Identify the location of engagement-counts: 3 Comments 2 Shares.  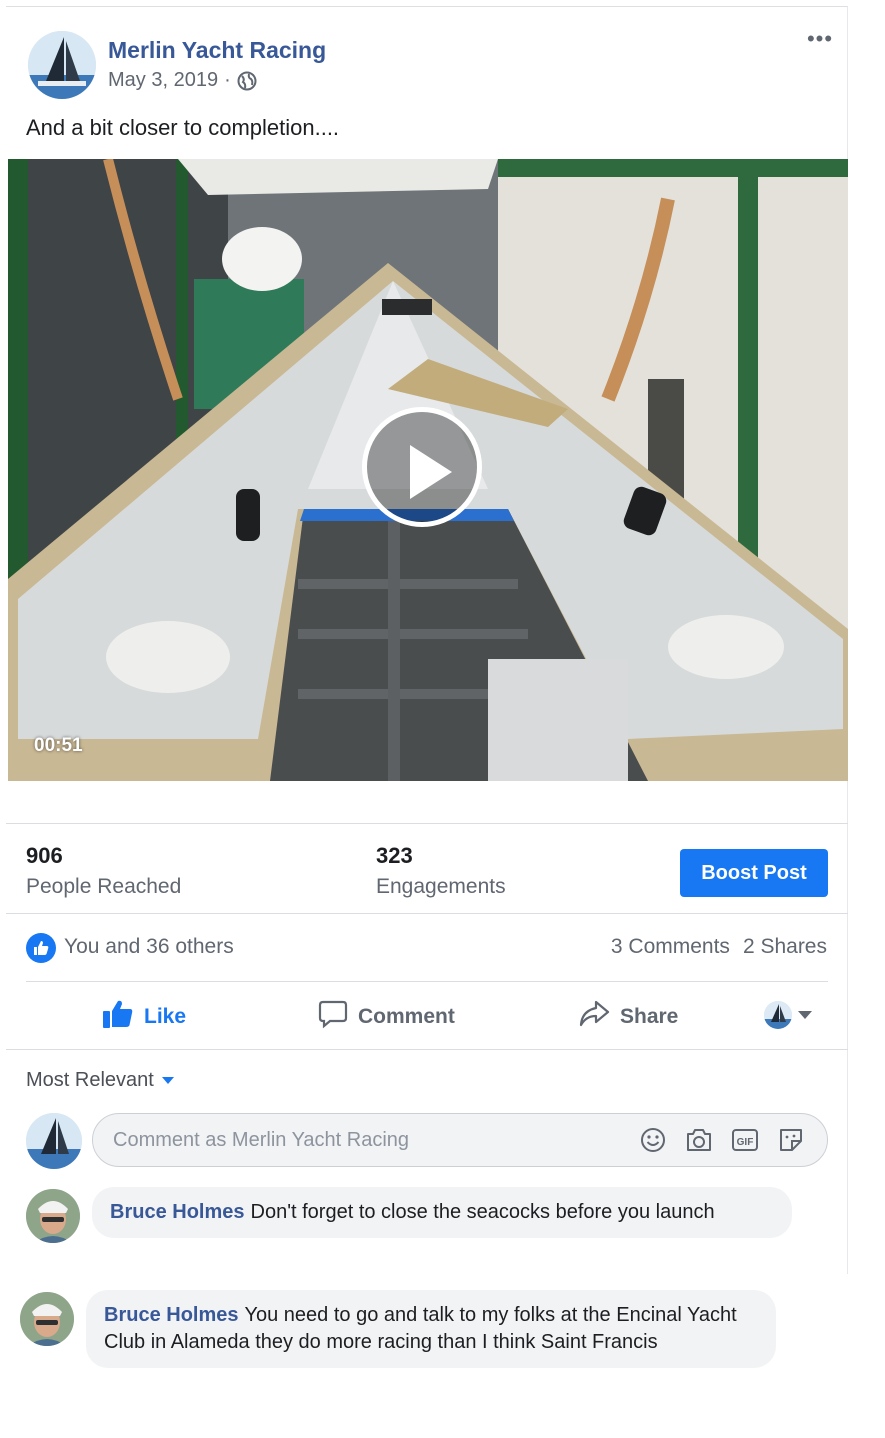
(719, 947).